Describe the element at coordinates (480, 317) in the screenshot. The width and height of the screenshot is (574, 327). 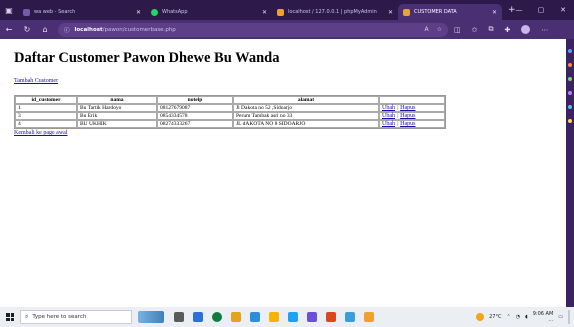
I see `weather-sun-icon` at that location.